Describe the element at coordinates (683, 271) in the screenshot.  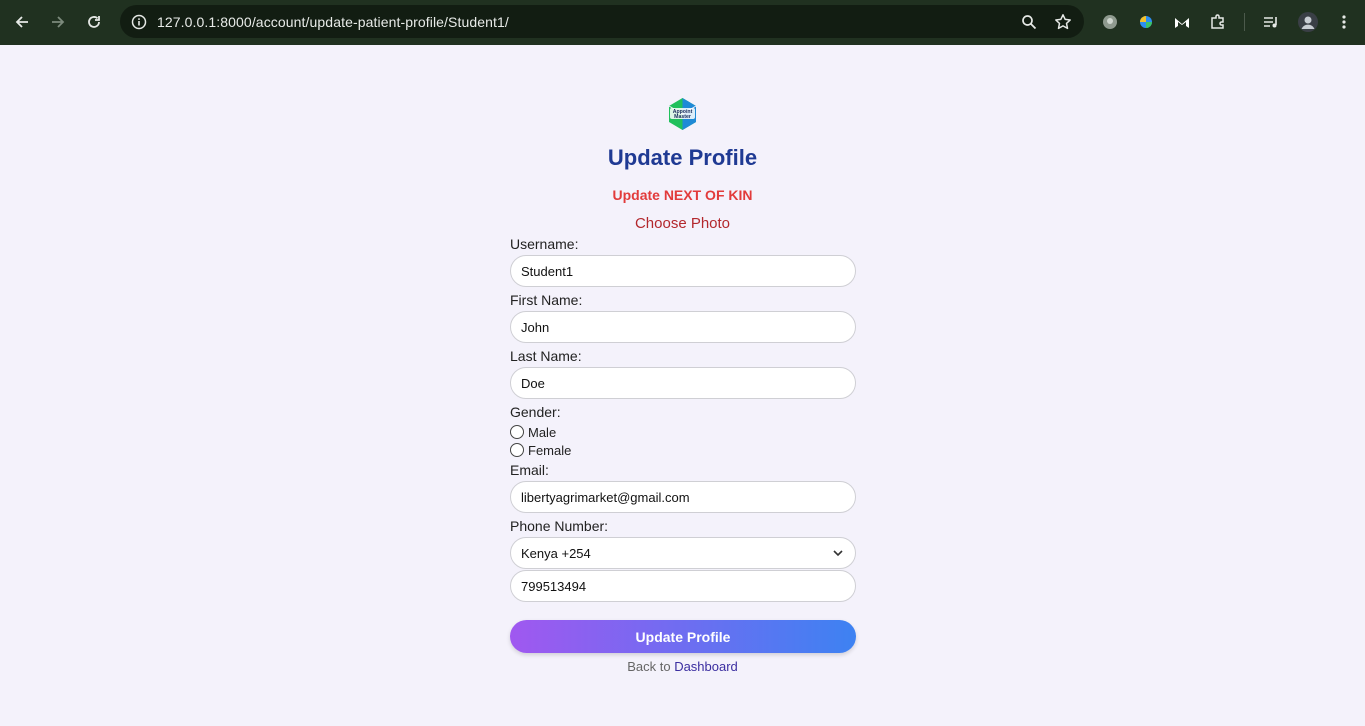
I see `username-input: Student1` at that location.